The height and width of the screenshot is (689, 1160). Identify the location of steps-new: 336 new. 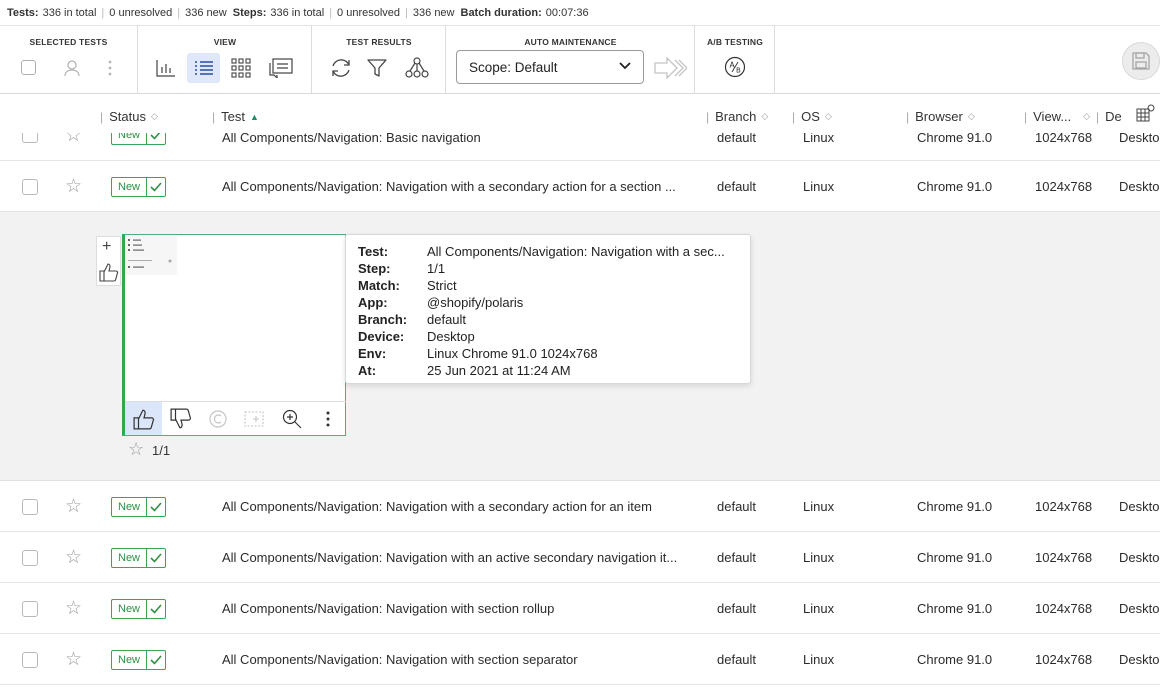
(433, 12).